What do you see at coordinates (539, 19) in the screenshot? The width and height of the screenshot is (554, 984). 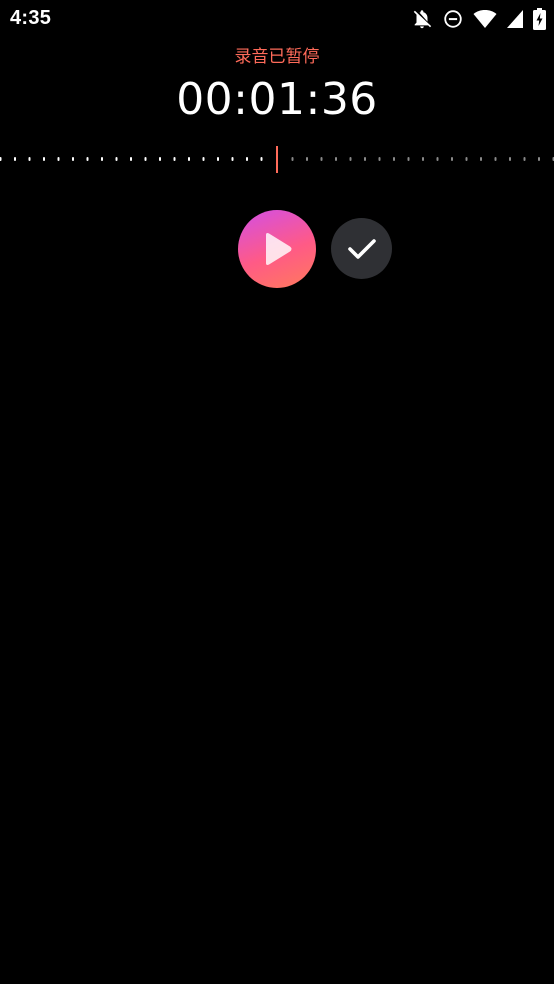 I see `battery-charging-icon` at bounding box center [539, 19].